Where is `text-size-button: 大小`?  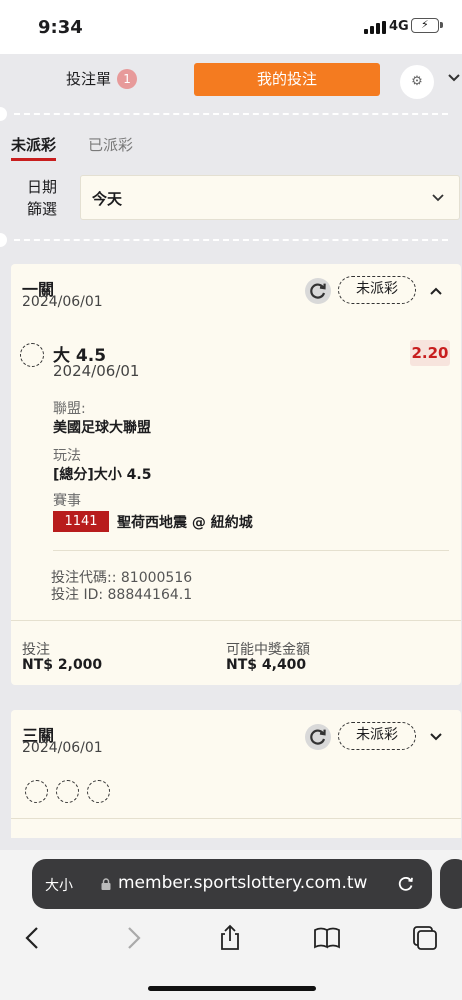
text-size-button: 大小 is located at coordinates (59, 885).